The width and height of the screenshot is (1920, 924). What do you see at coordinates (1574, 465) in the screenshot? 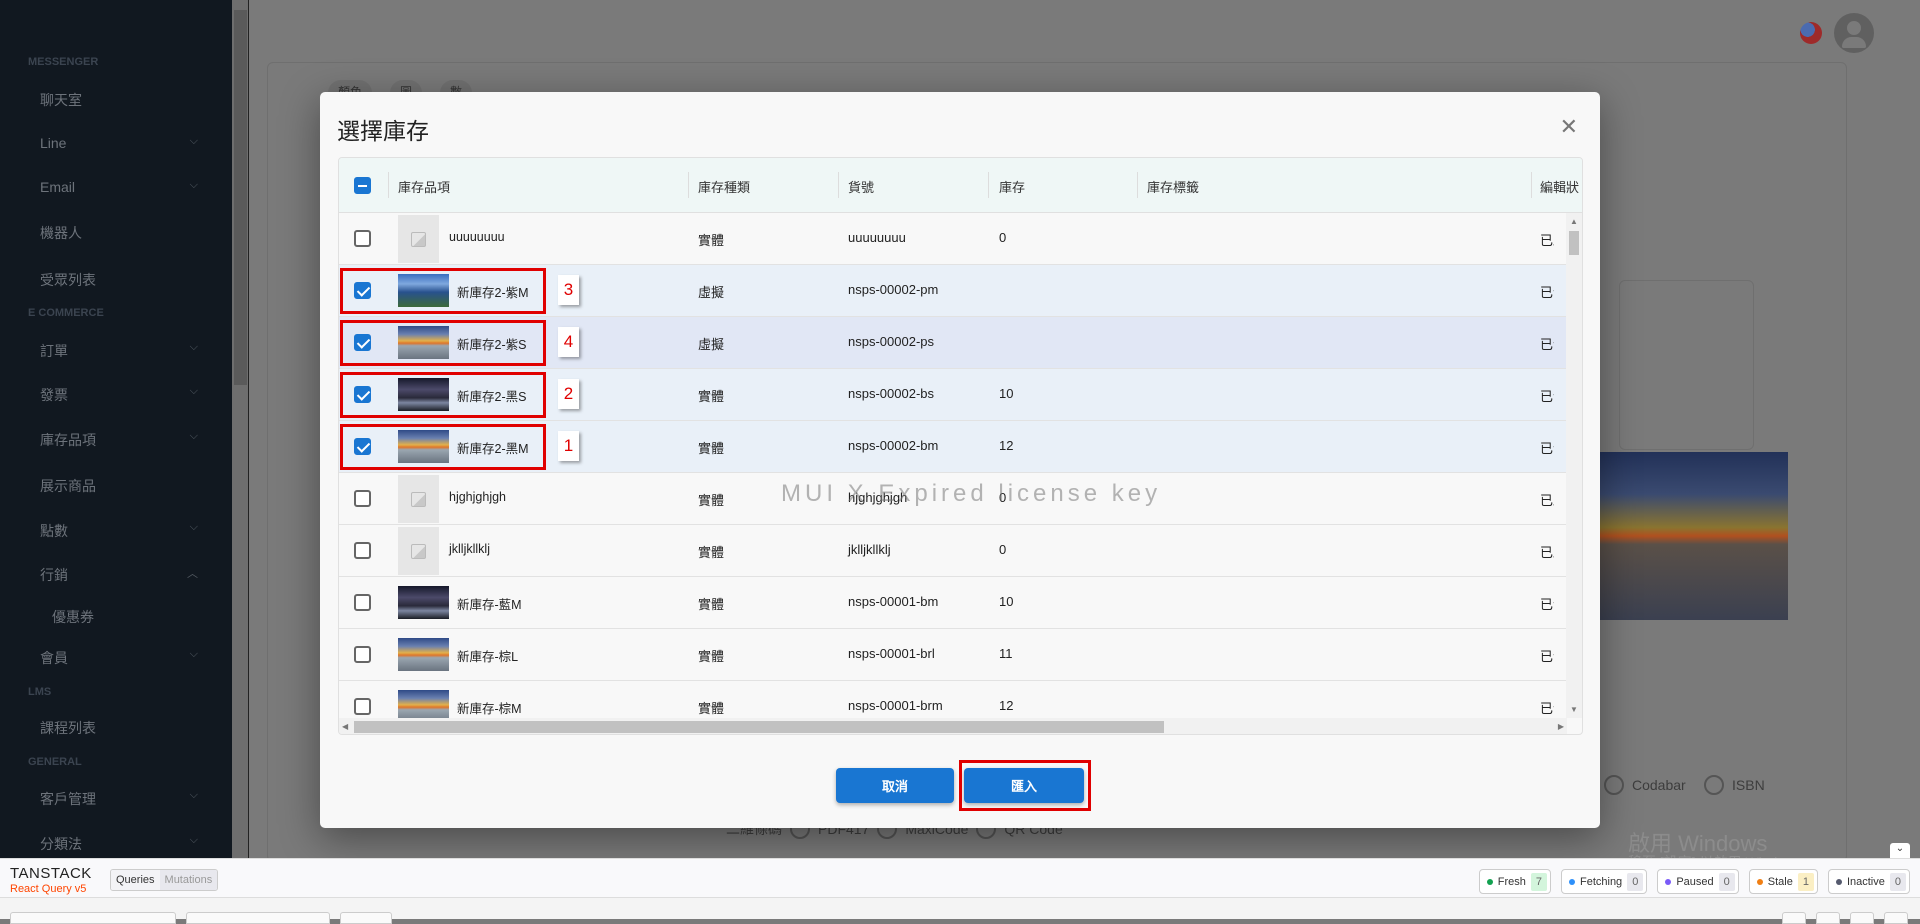
I see `vertical-scrollbar: ▲ ▼` at bounding box center [1574, 465].